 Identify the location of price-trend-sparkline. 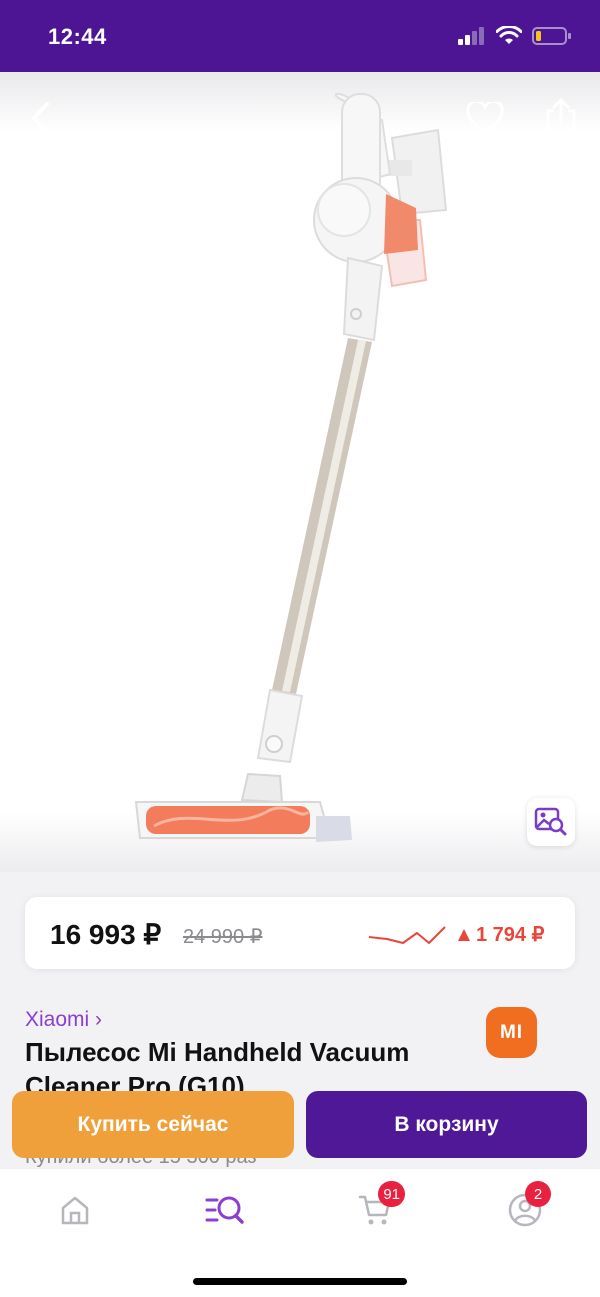
(407, 935).